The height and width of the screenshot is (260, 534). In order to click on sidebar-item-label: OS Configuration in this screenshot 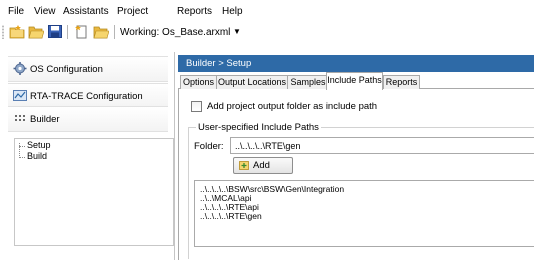, I will do `click(66, 69)`.